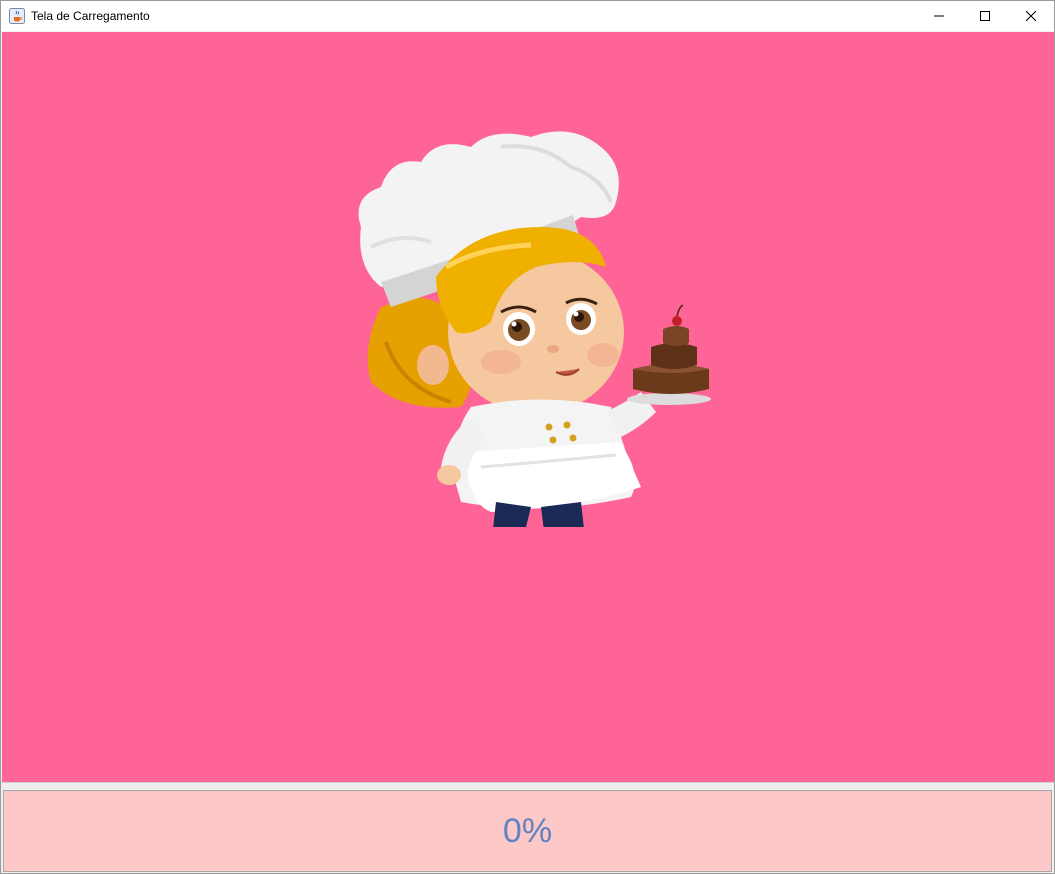 This screenshot has height=874, width=1055. What do you see at coordinates (90, 16) in the screenshot?
I see `window-title: Tela de Carregamento` at bounding box center [90, 16].